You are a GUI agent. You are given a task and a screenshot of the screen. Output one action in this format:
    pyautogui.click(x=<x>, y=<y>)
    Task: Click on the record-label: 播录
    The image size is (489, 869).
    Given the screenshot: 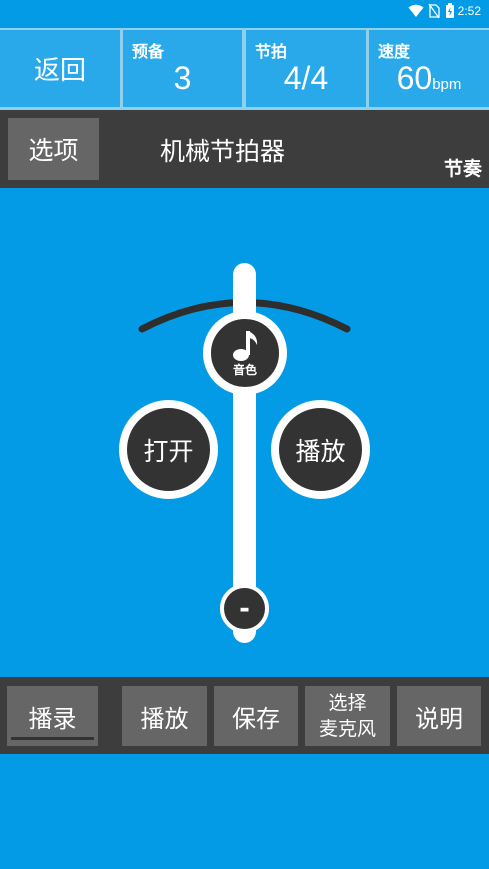 What is the action you would take?
    pyautogui.click(x=52, y=718)
    